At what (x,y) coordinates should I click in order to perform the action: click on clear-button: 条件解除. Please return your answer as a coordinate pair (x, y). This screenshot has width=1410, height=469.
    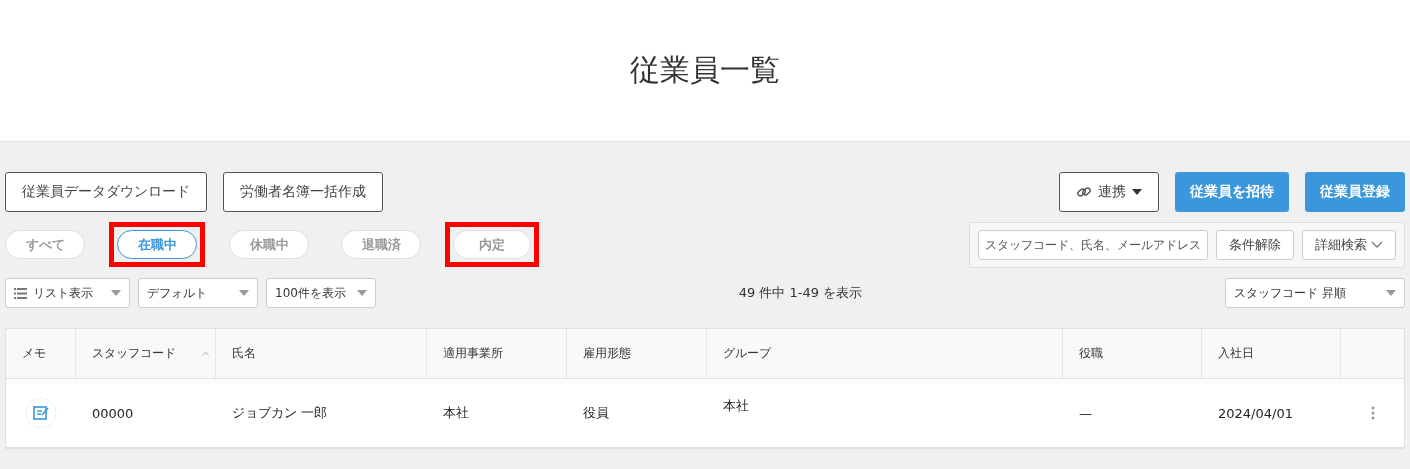
    Looking at the image, I should click on (1255, 245).